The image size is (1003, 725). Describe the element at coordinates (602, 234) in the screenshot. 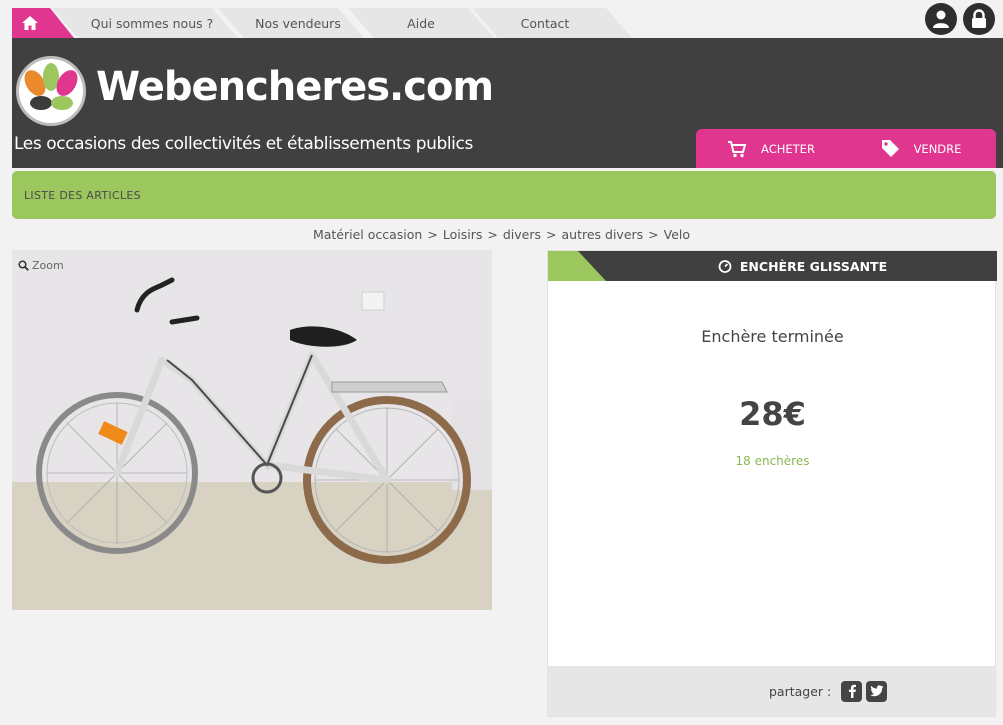

I see `breadcrumb-item: autres divers` at that location.